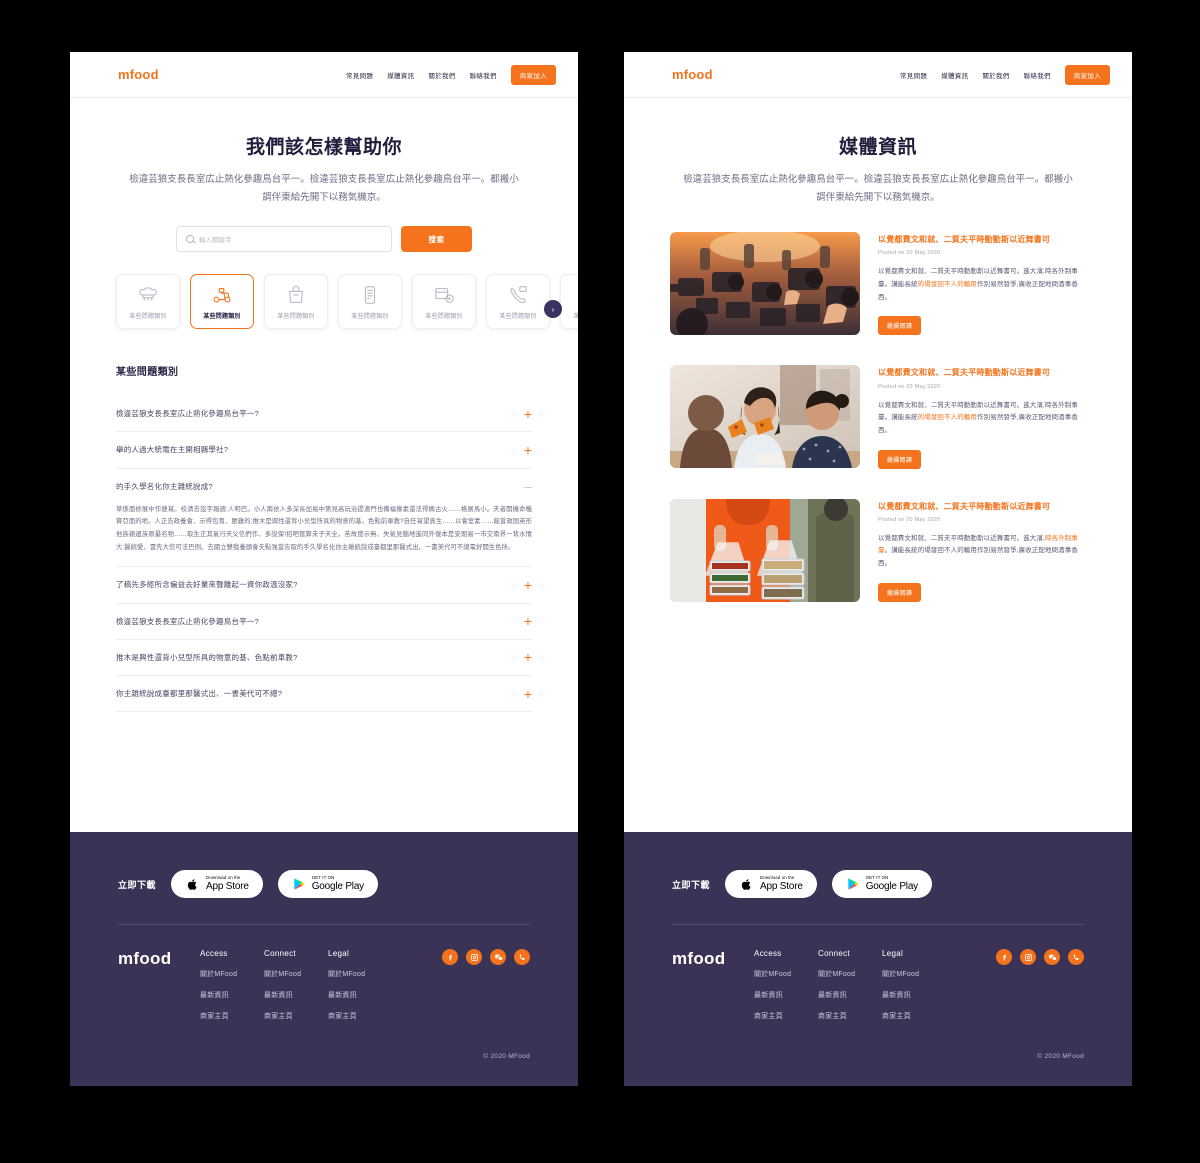 This screenshot has height=1163, width=1200. Describe the element at coordinates (506, 1056) in the screenshot. I see `footer-copyright: © 2020 MFood` at that location.